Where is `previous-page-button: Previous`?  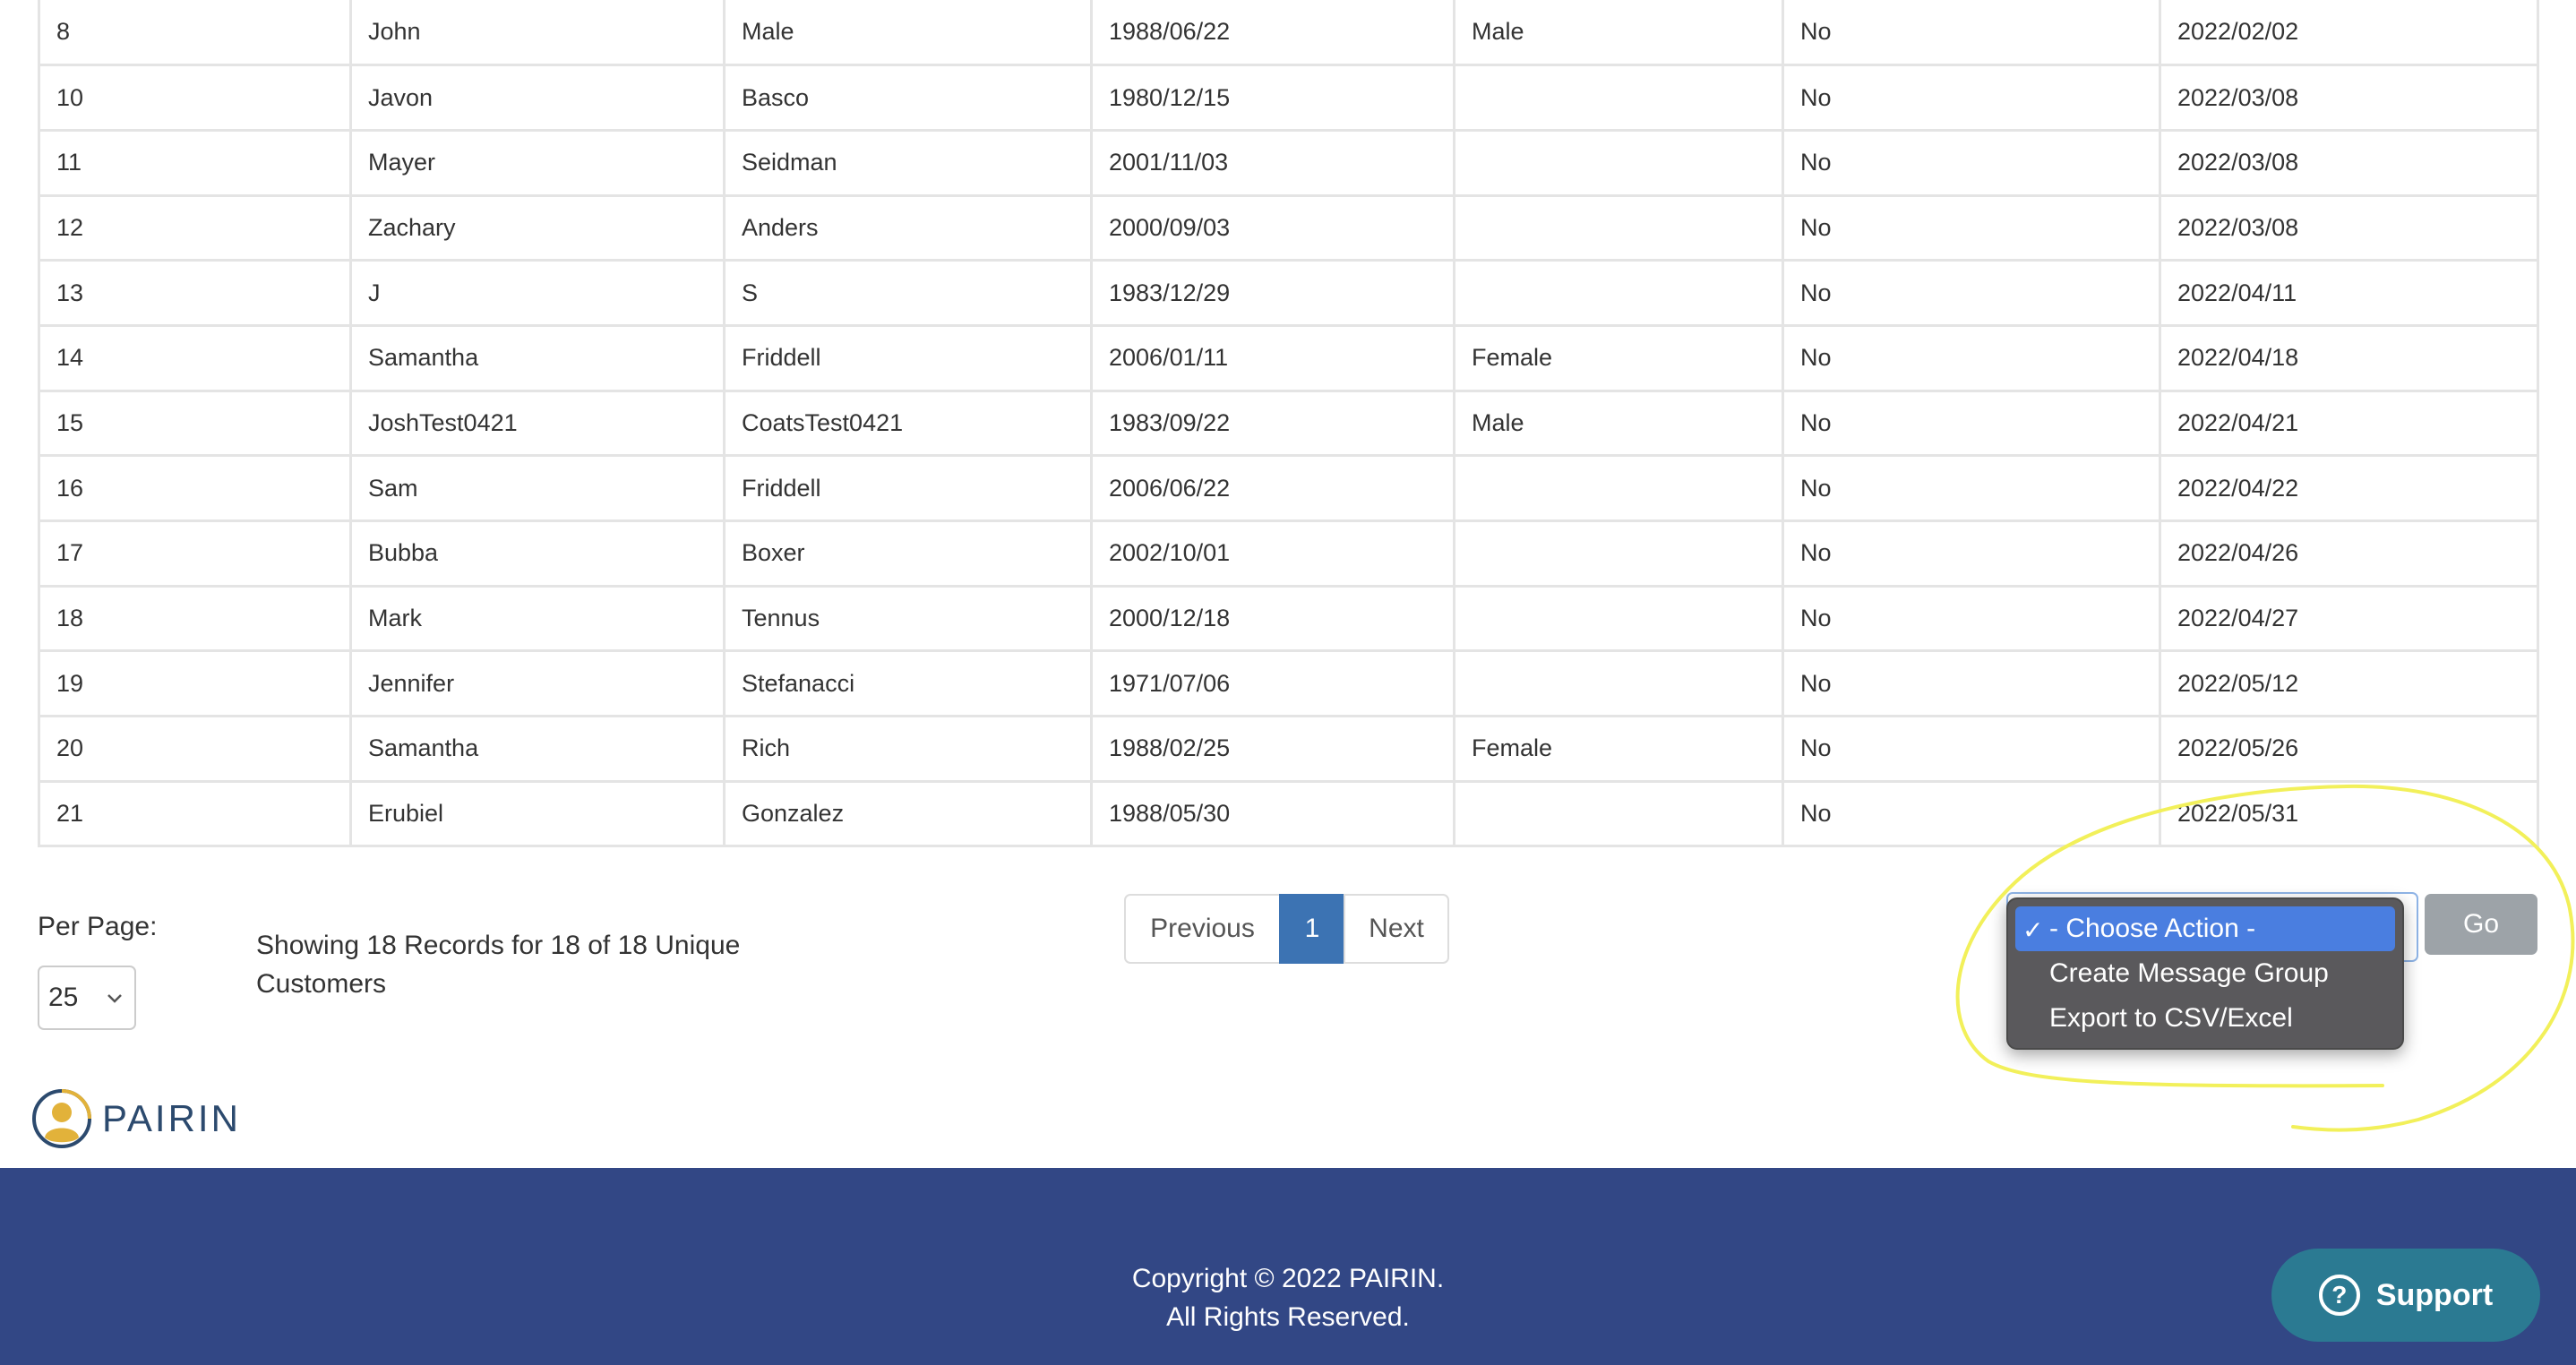
previous-page-button: Previous is located at coordinates (1202, 929).